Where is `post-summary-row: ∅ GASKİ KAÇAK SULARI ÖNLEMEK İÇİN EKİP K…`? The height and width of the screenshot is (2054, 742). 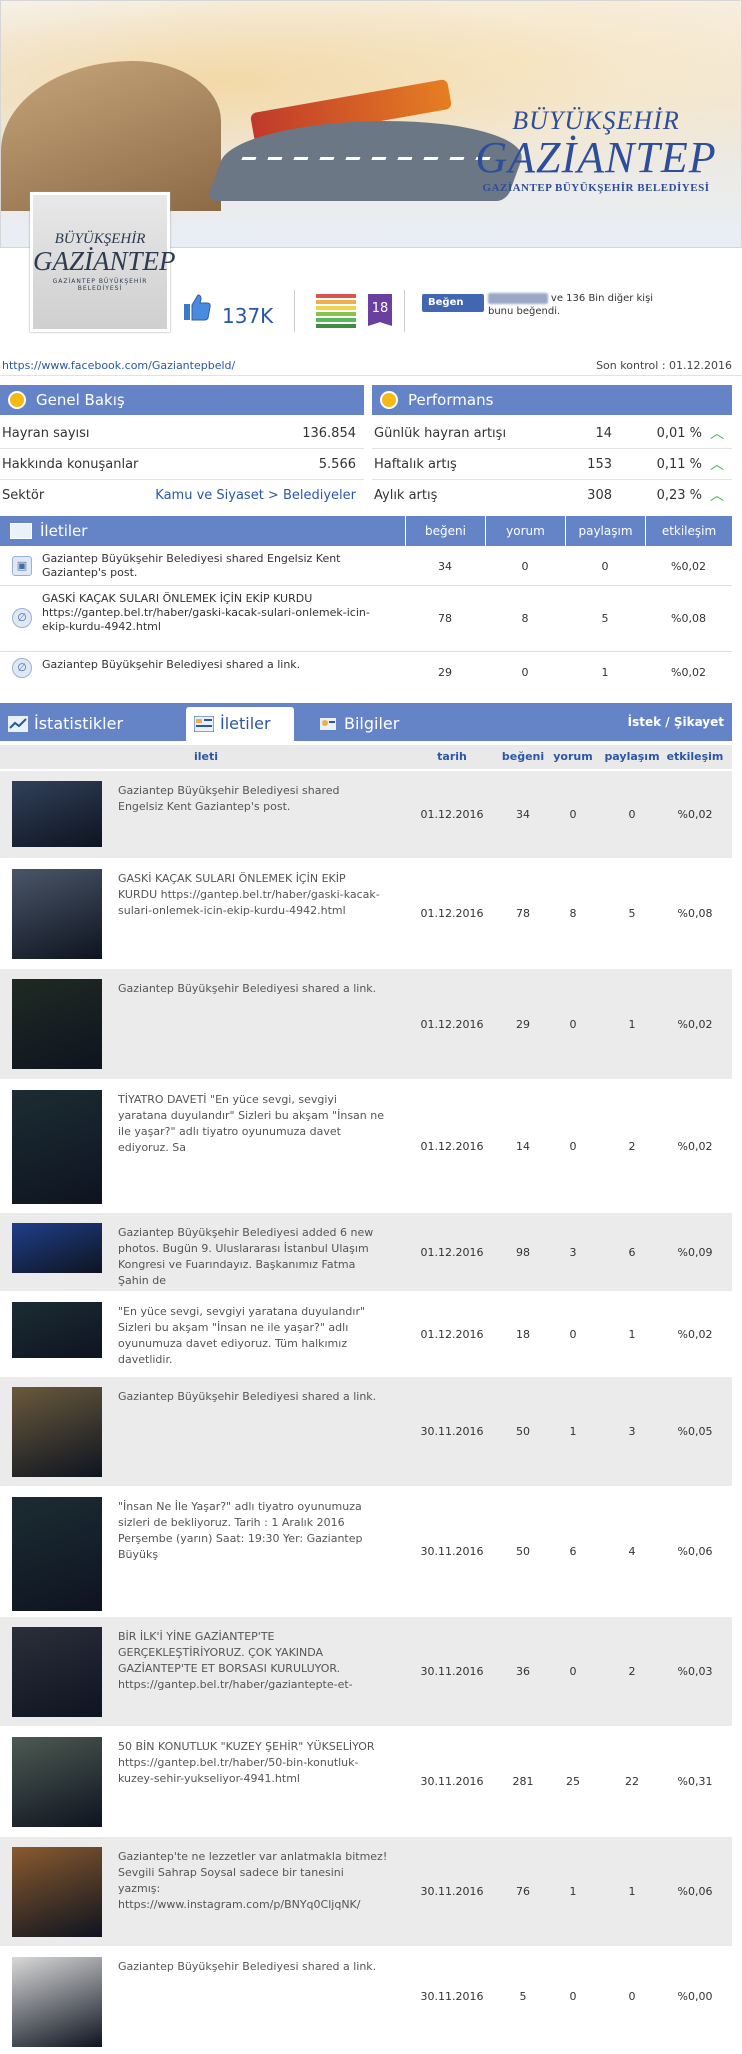
post-summary-row: ∅ GASKİ KAÇAK SULARI ÖNLEMEK İÇİN EKİP K… is located at coordinates (366, 619).